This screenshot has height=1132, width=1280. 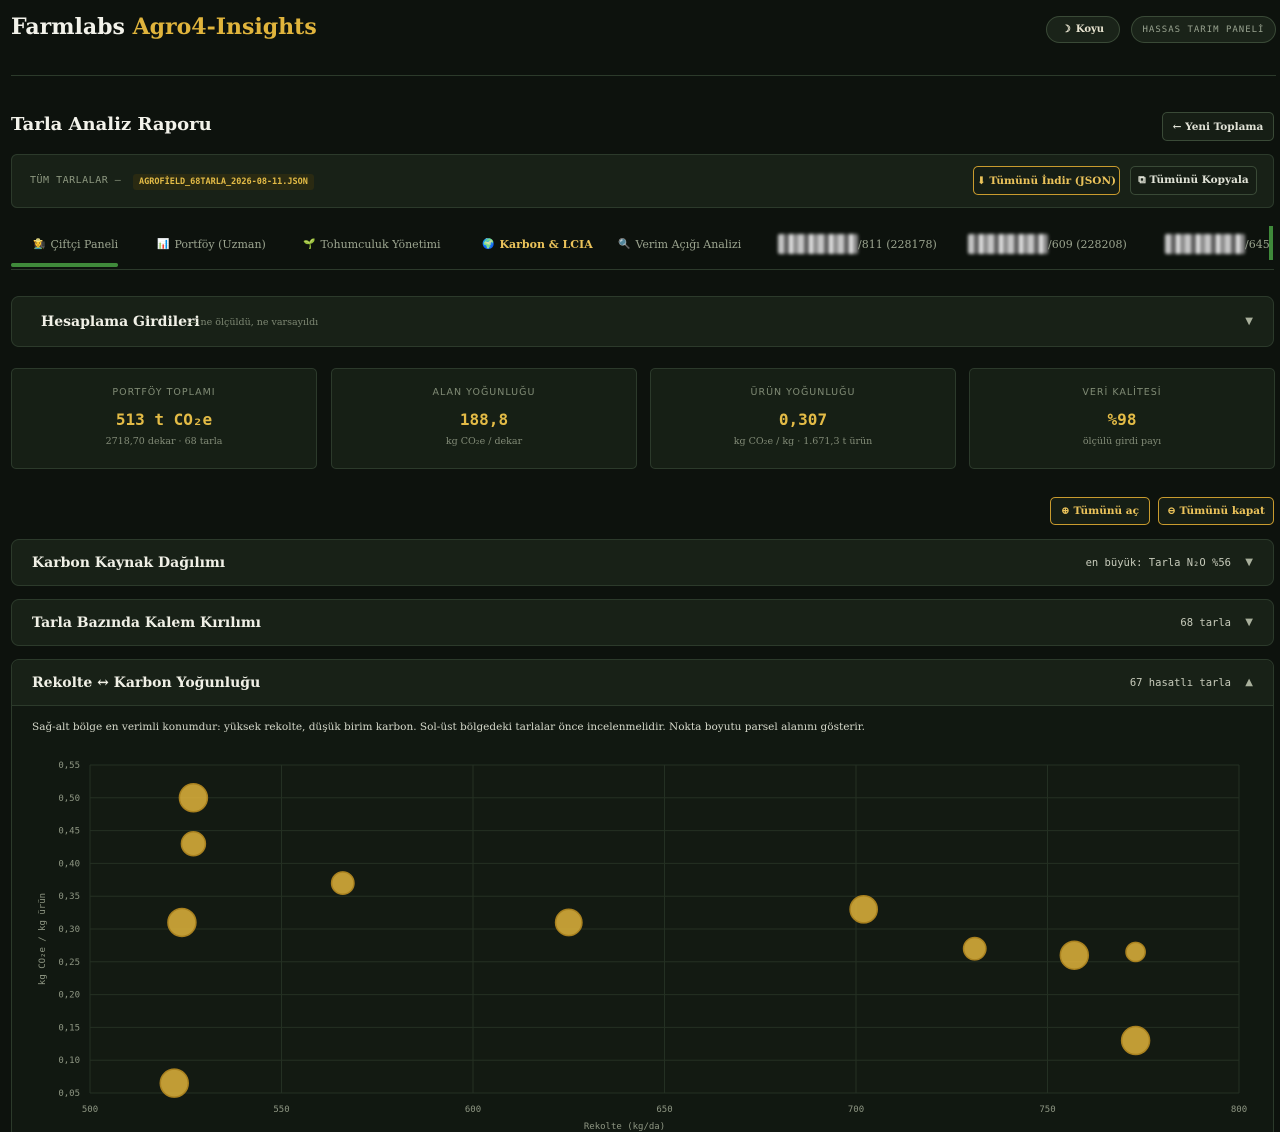 I want to click on x-tick-label: 600, so click(x=473, y=1110).